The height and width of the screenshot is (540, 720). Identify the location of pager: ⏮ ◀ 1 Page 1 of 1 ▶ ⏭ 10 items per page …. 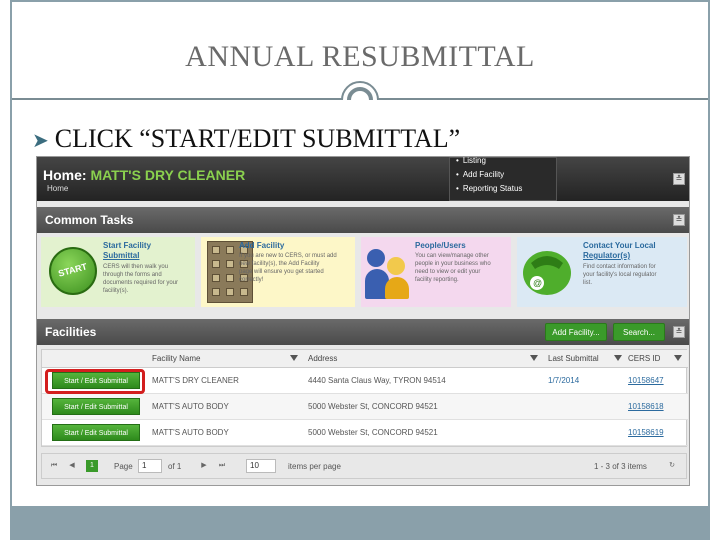
(364, 466).